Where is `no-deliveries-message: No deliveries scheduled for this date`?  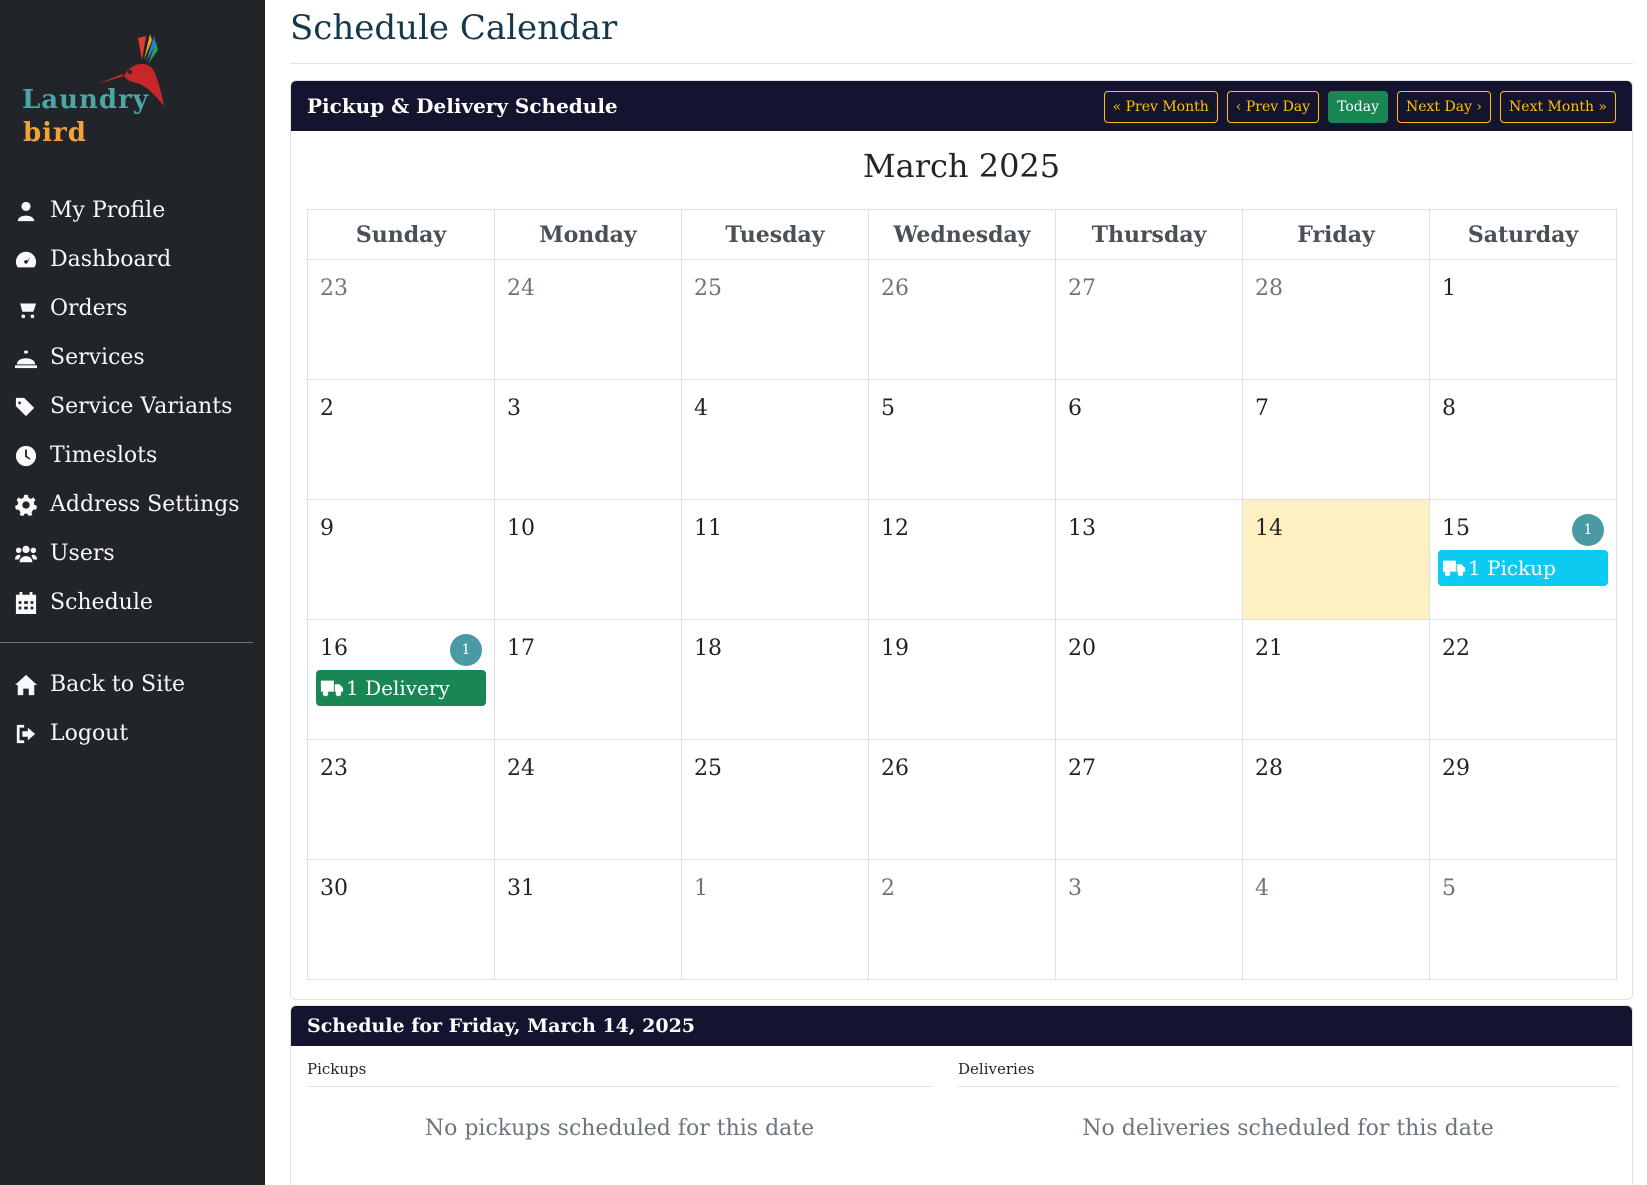
no-deliveries-message: No deliveries scheduled for this date is located at coordinates (1288, 1128).